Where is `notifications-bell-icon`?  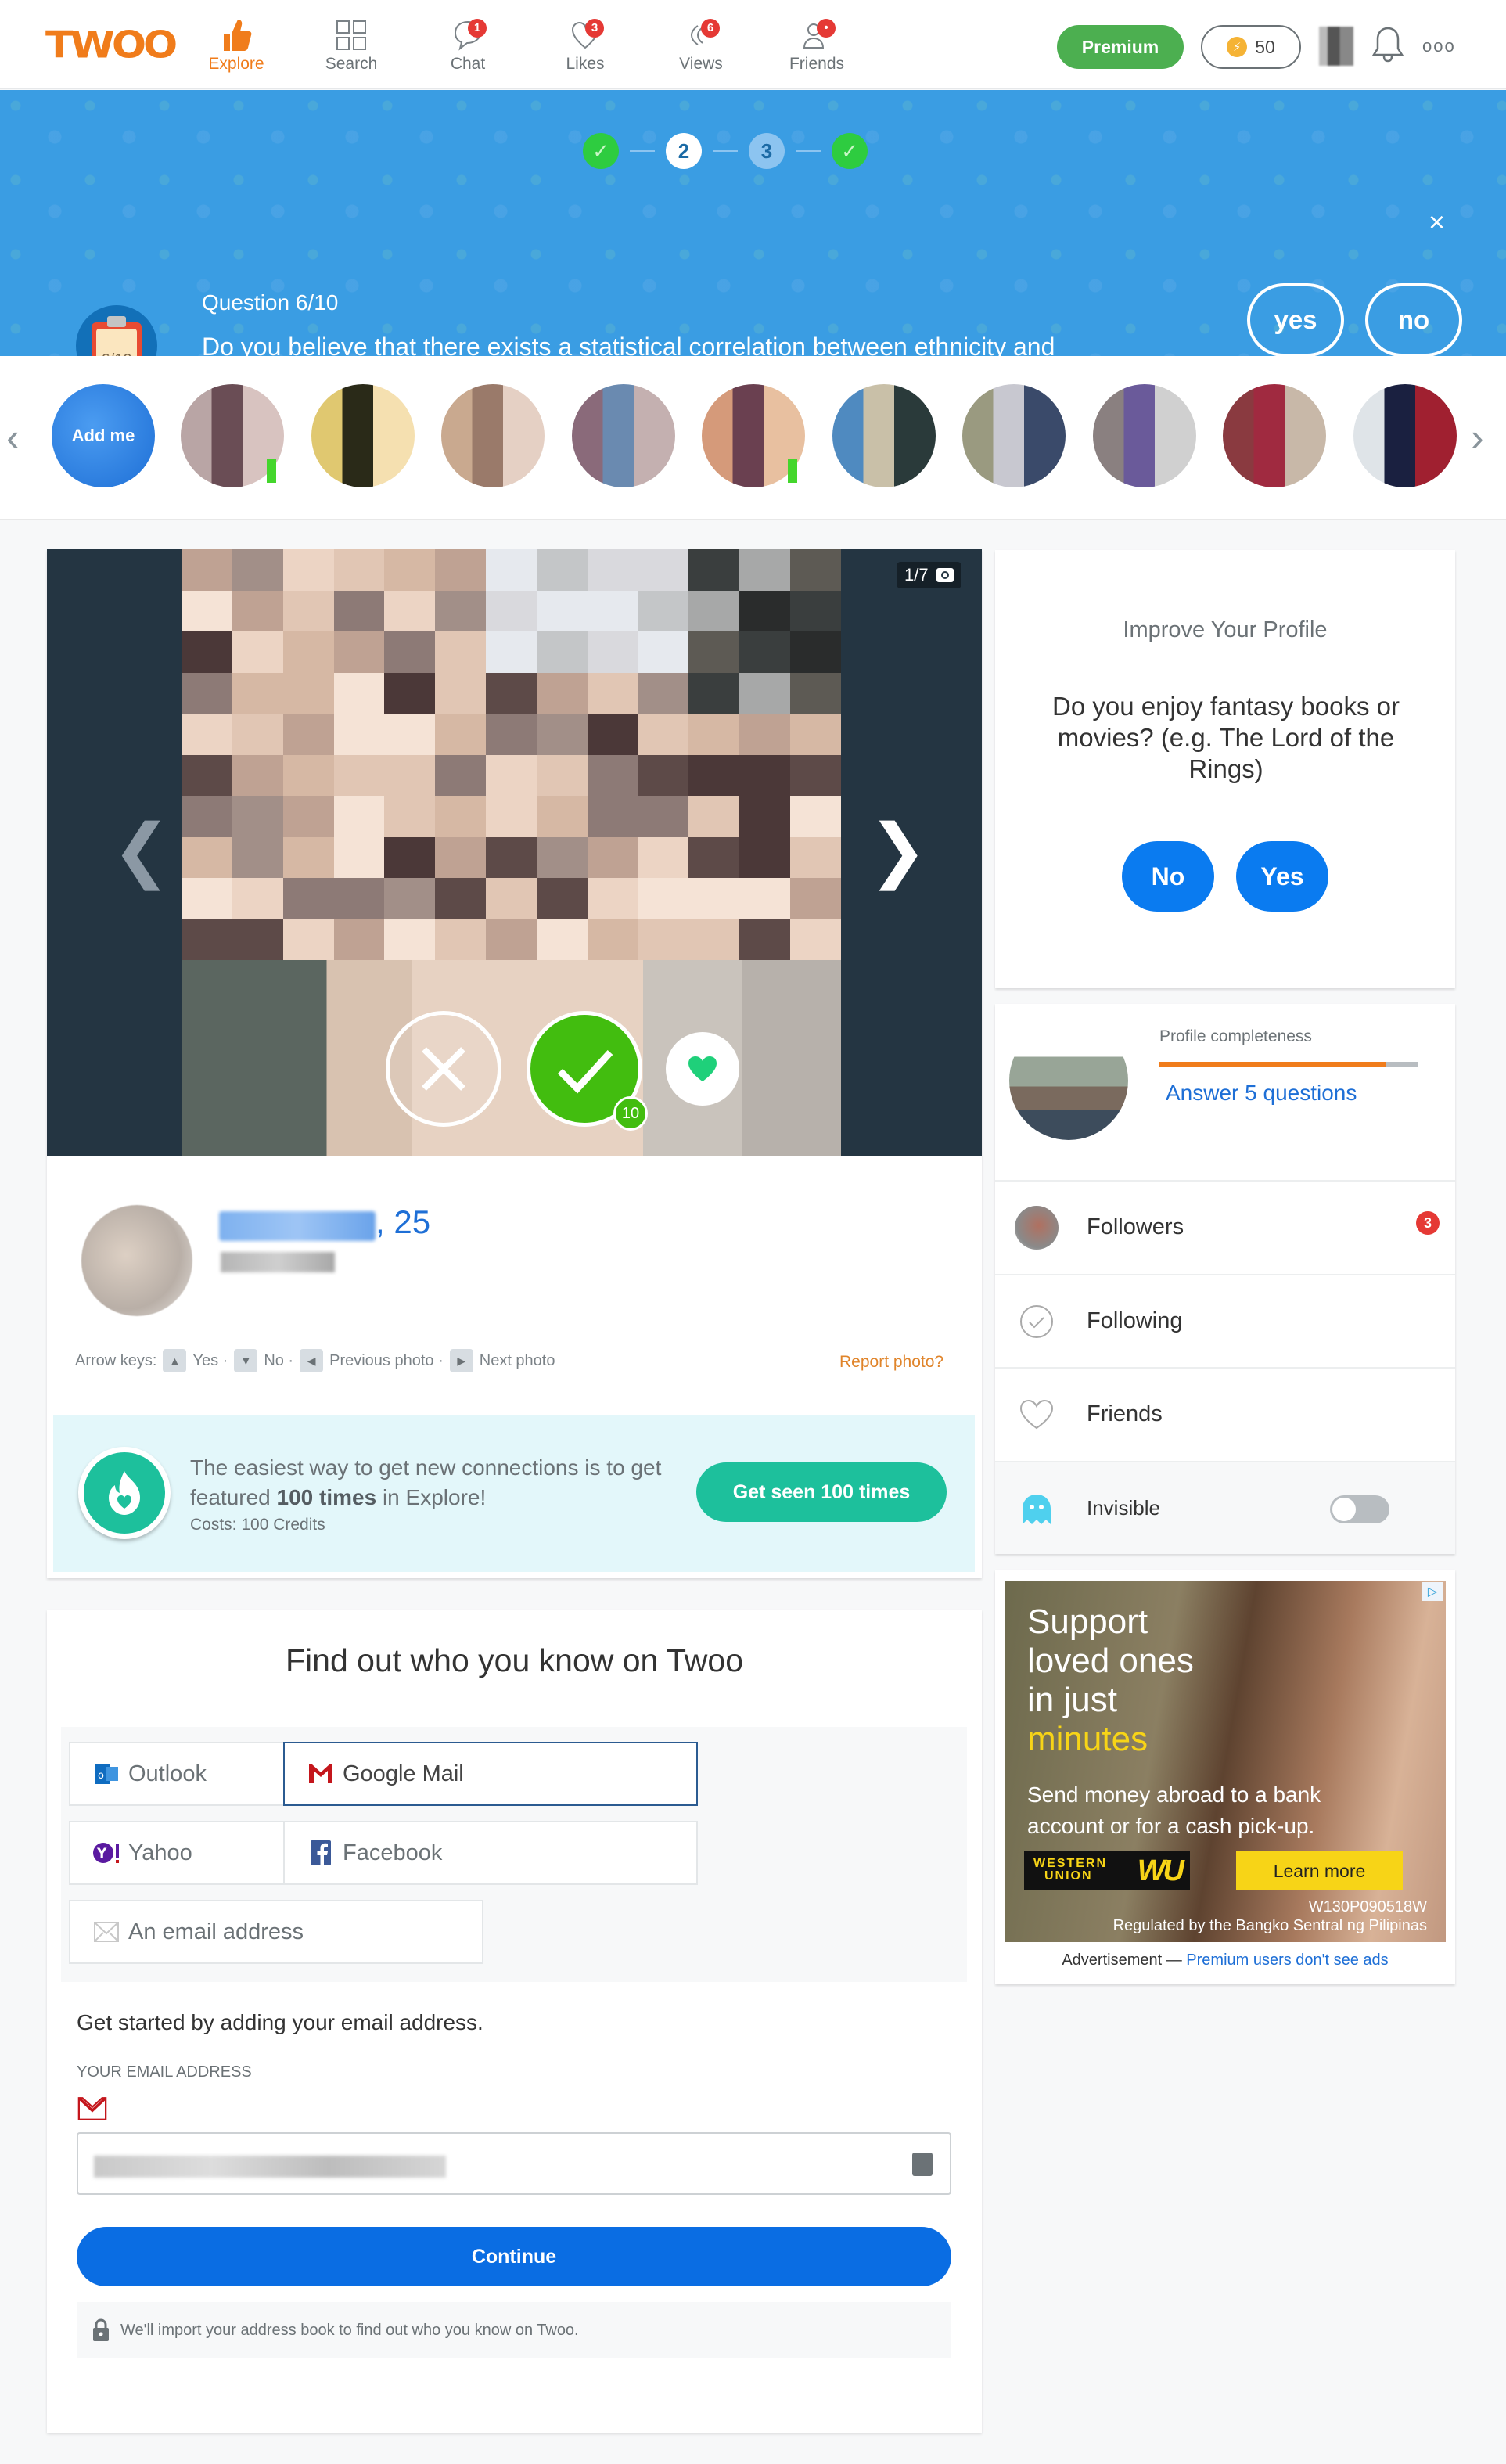
notifications-bell-icon is located at coordinates (1388, 47).